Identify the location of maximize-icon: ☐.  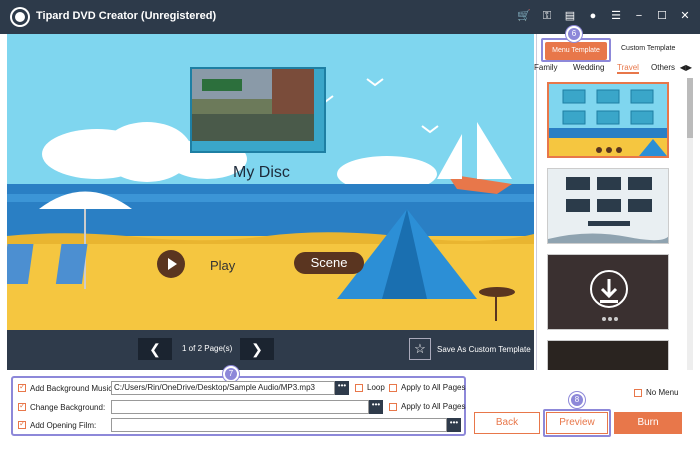
(662, 16).